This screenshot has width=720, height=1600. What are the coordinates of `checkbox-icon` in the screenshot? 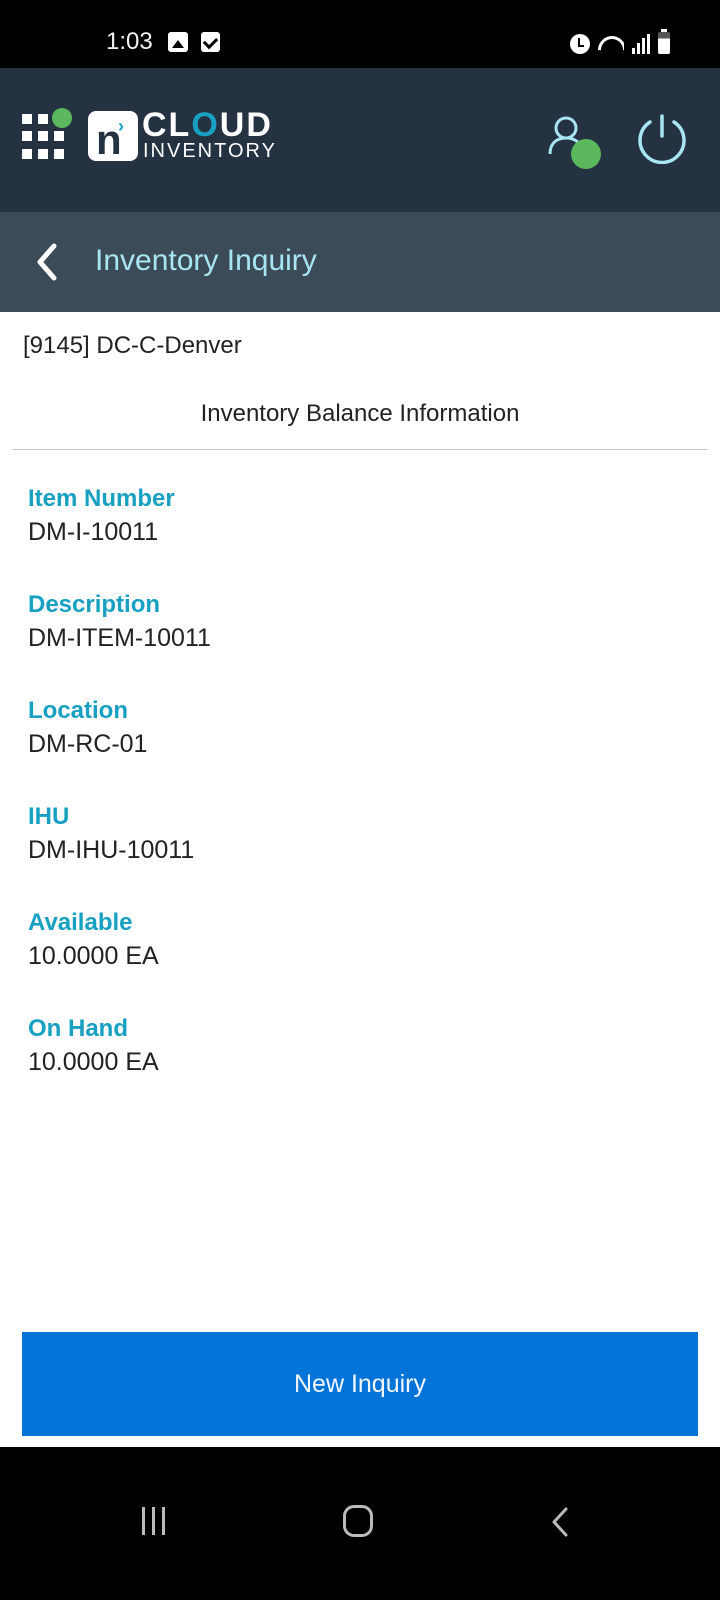 It's located at (210, 42).